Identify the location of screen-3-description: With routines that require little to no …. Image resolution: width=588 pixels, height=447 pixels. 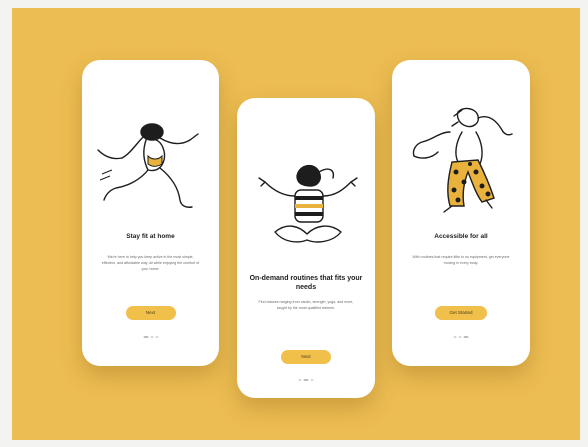
(461, 260).